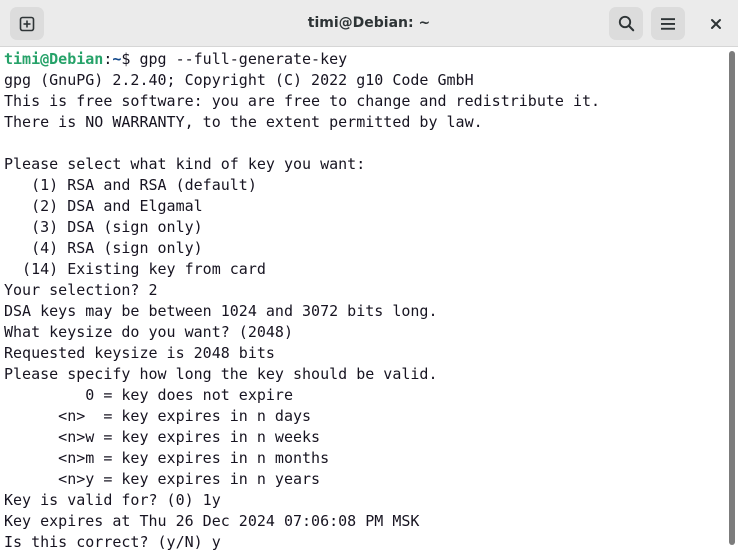  What do you see at coordinates (167, 458) in the screenshot?
I see `output-line: <n>m = key expires in n months` at bounding box center [167, 458].